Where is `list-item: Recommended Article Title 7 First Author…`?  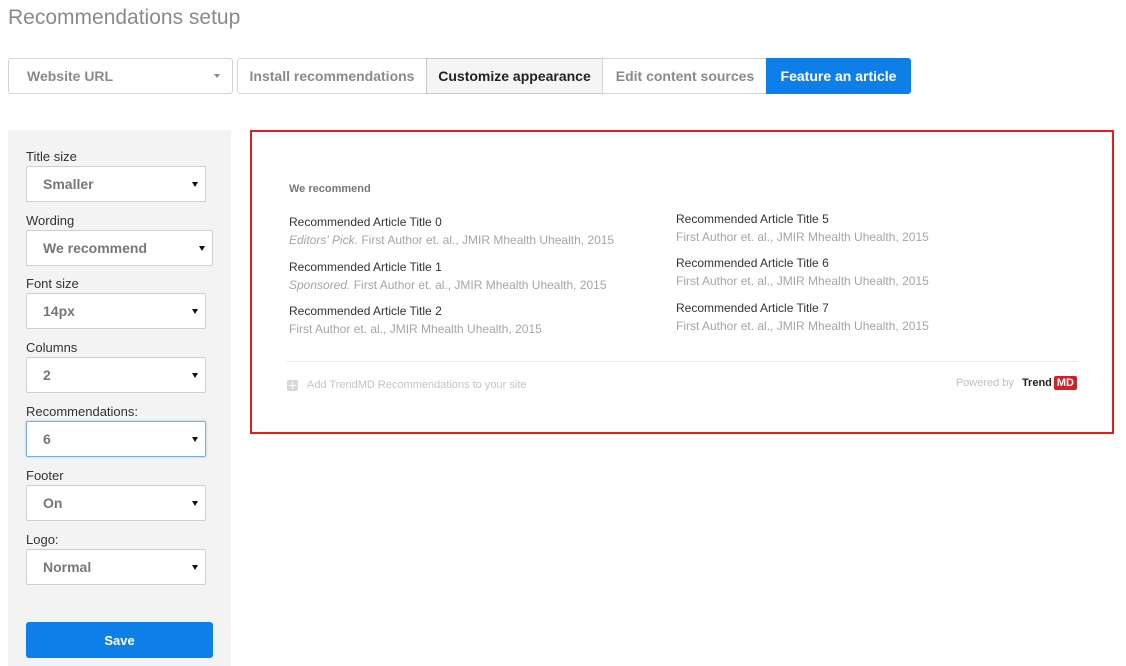 list-item: Recommended Article Title 7 First Author… is located at coordinates (861, 317).